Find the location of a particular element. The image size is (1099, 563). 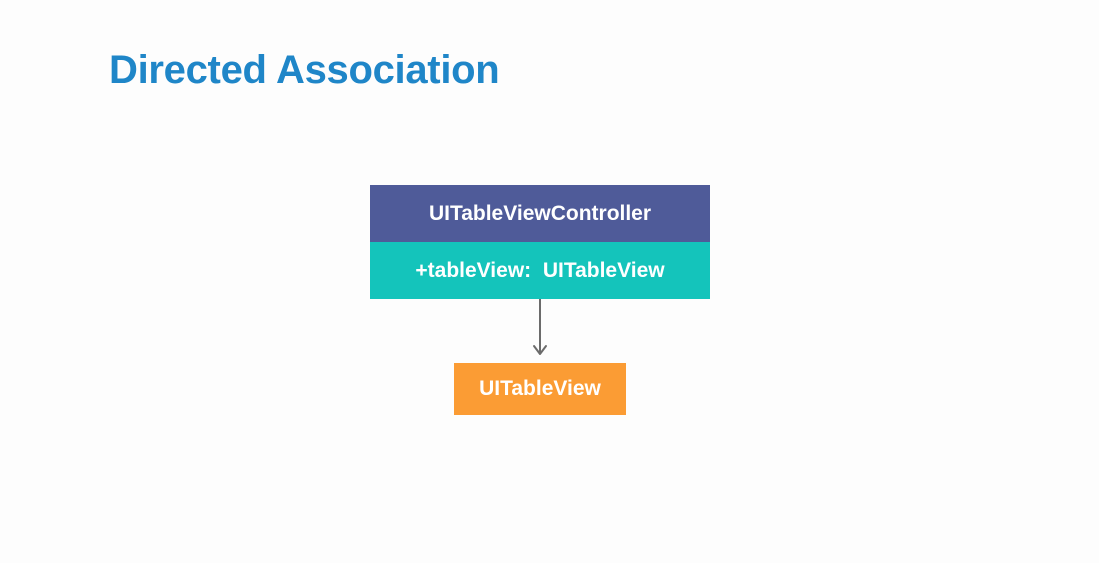

source-class-box: UITableViewController +tableView is located at coordinates (540, 242).